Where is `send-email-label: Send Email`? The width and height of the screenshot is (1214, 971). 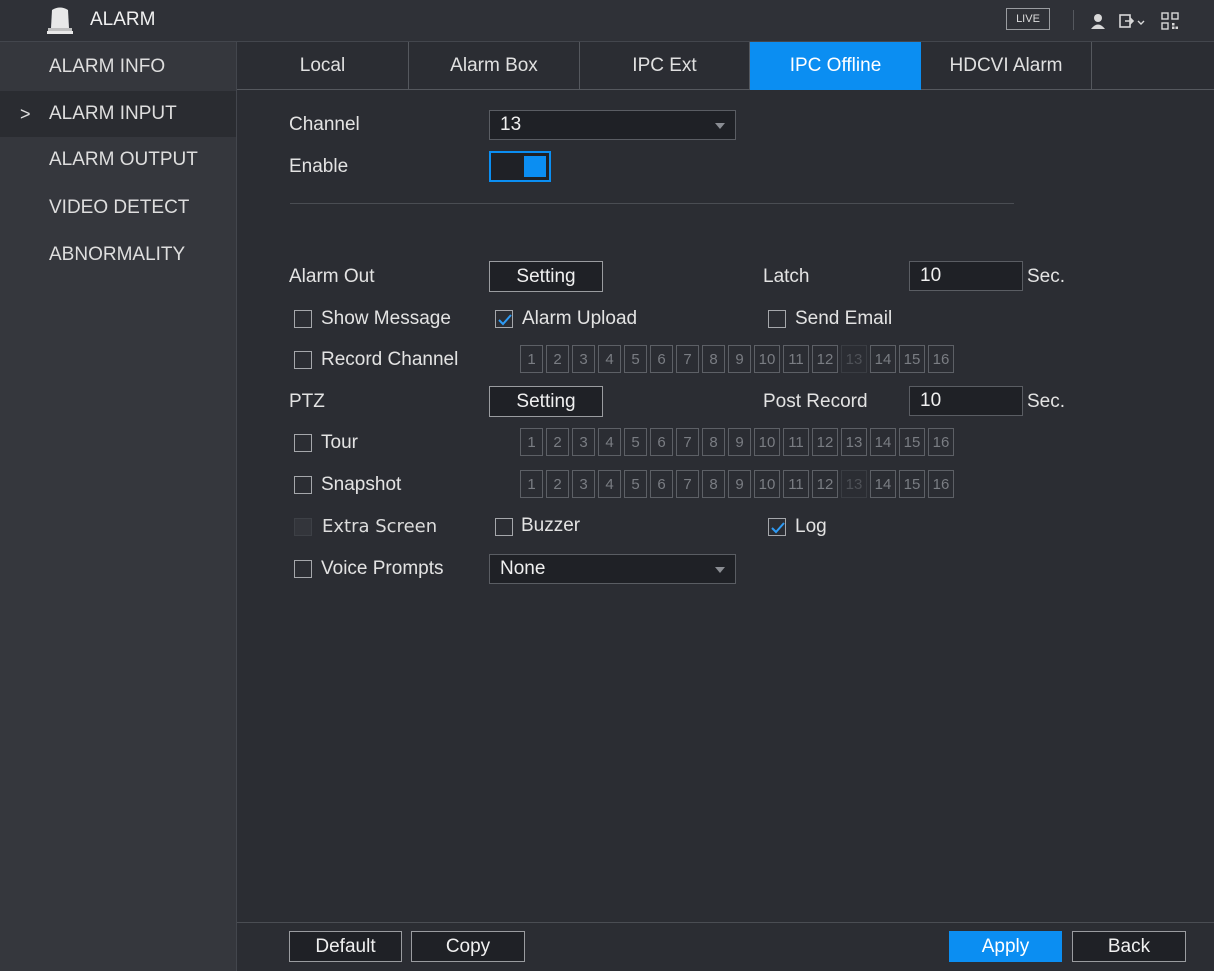
send-email-label: Send Email is located at coordinates (844, 318).